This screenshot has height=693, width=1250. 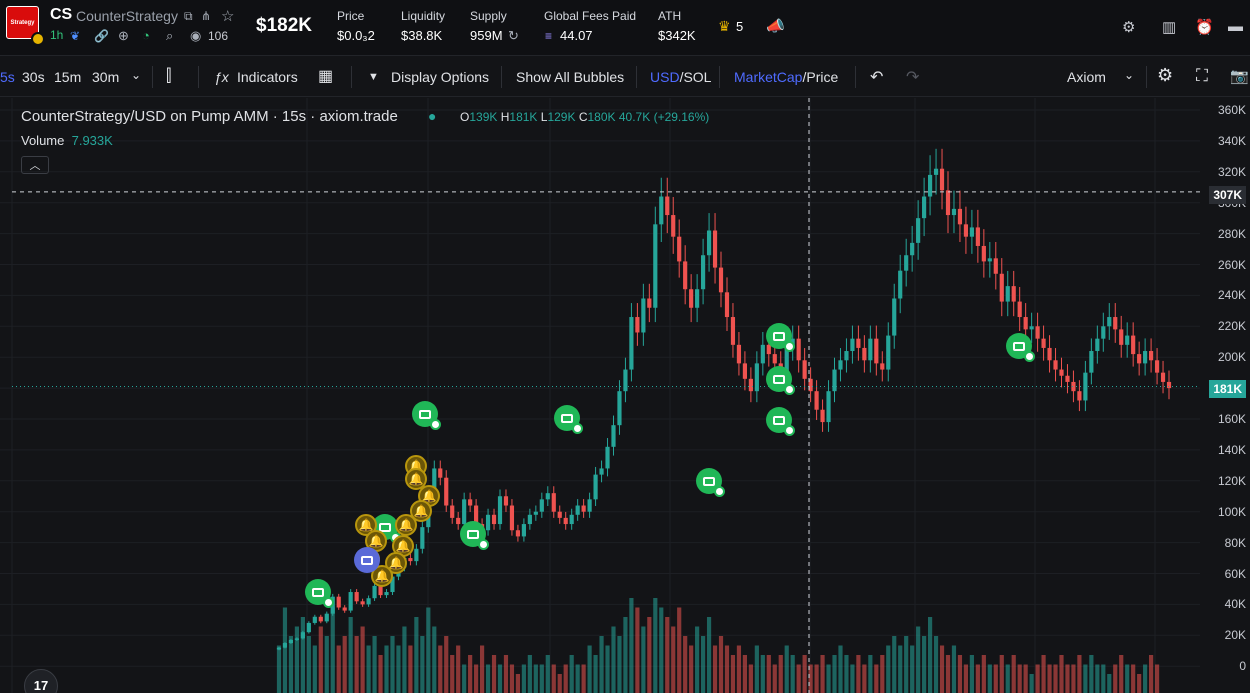 What do you see at coordinates (876, 77) in the screenshot?
I see `undo-icon: ↶` at bounding box center [876, 77].